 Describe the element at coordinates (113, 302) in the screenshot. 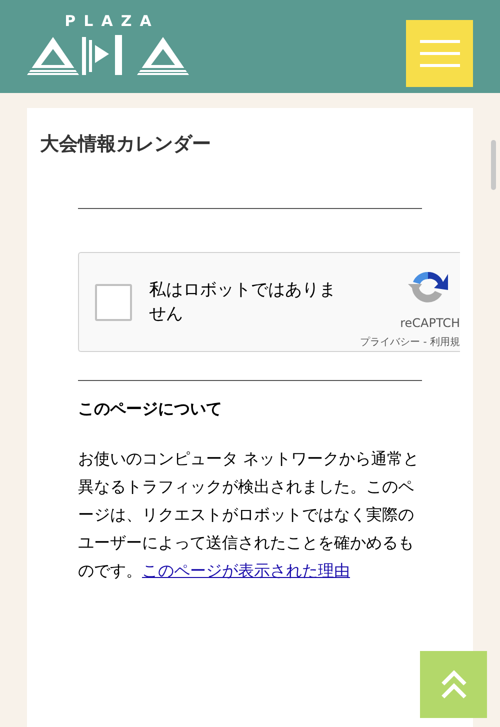

I see `checkbox` at that location.